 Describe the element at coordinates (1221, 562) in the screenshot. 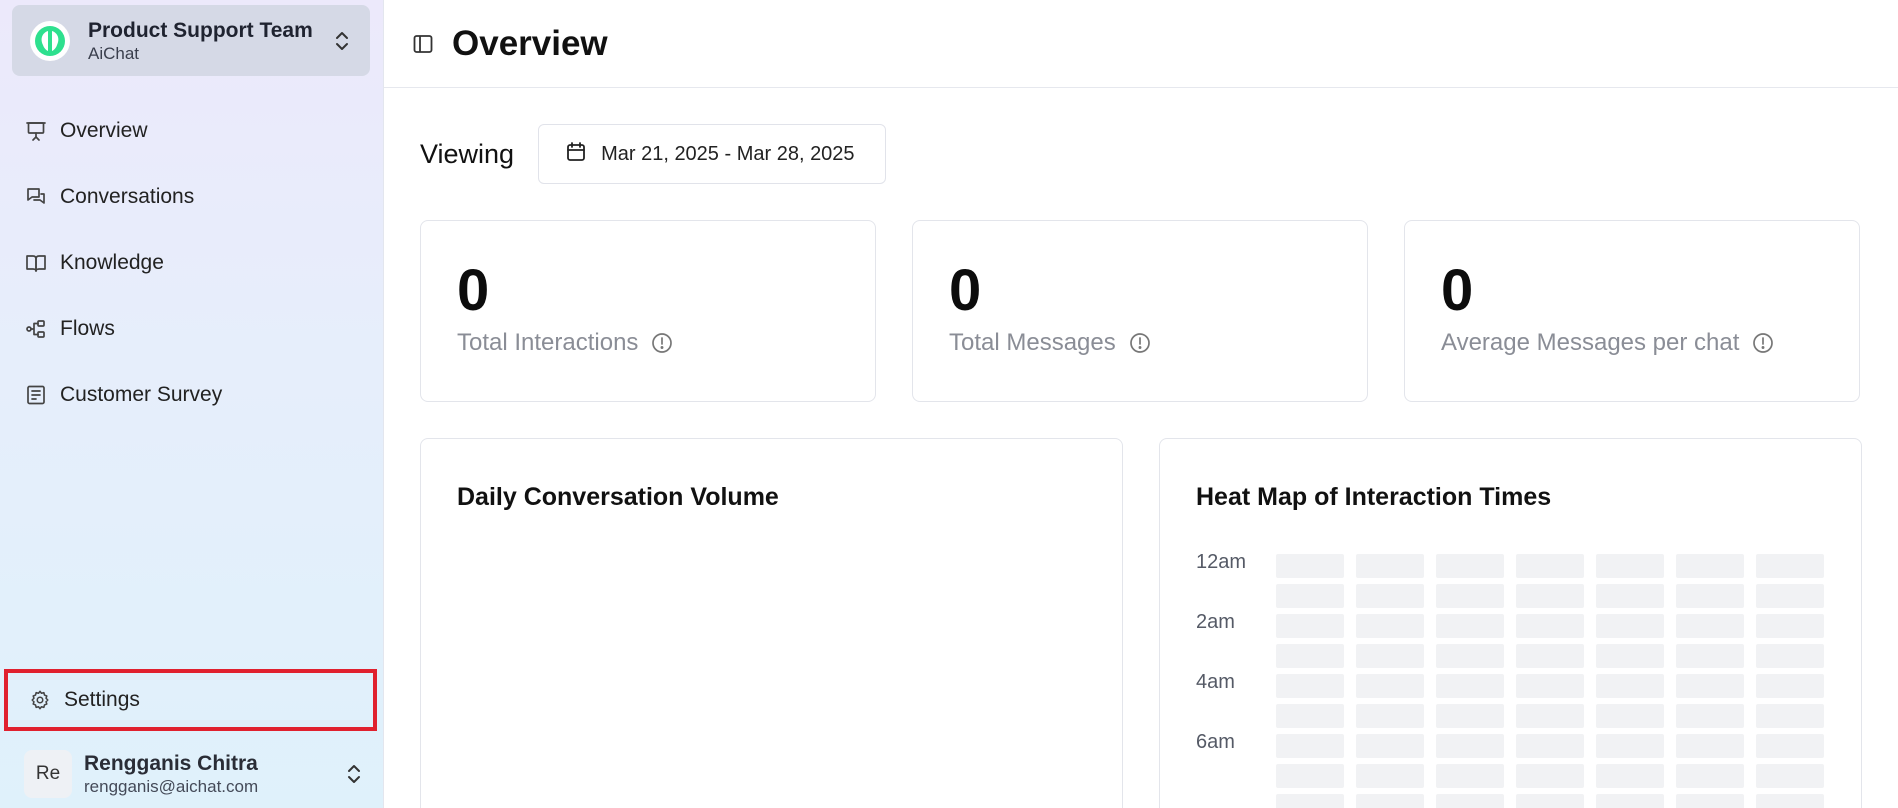

I see `heatmap-hour-label: 12am` at that location.